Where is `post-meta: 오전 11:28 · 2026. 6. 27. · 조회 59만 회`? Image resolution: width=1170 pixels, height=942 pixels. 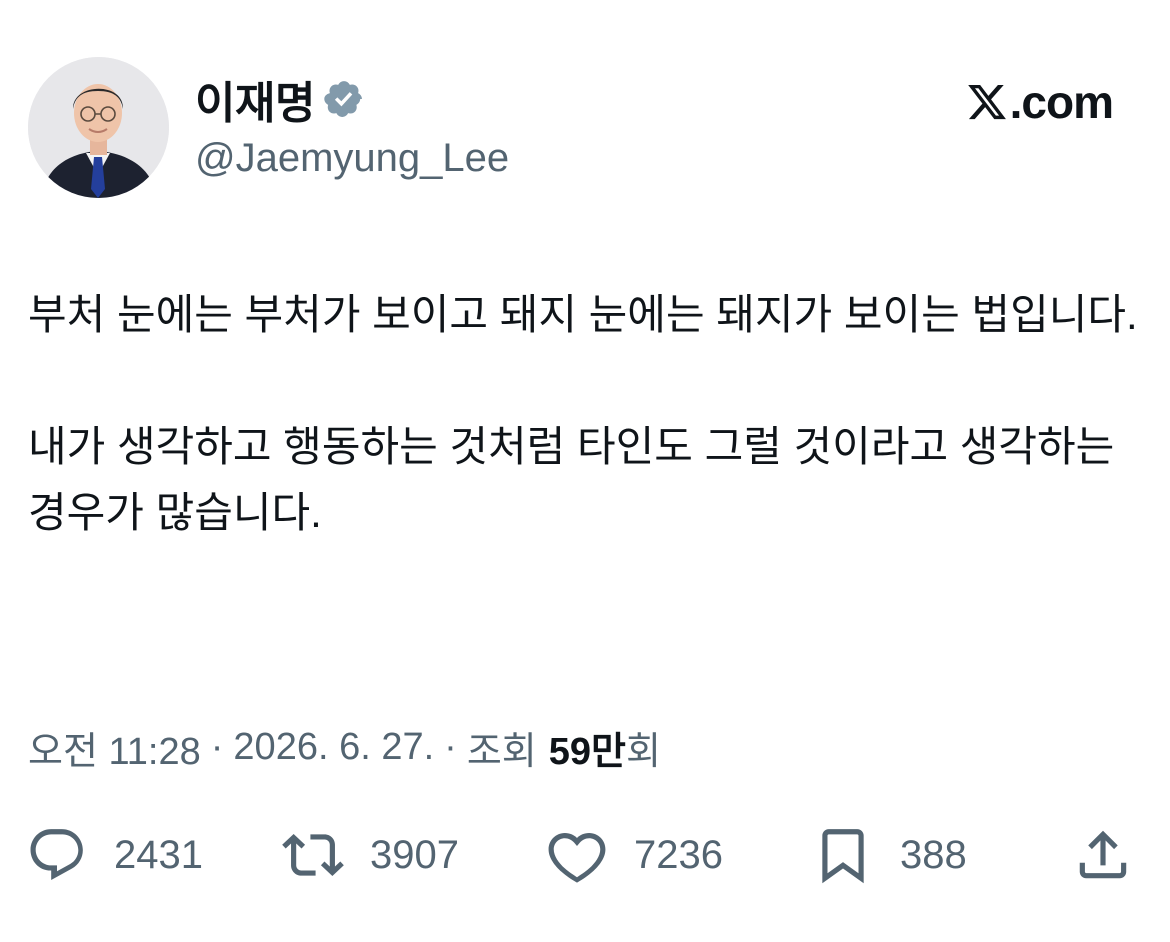
post-meta: 오전 11:28 · 2026. 6. 27. · 조회 59만 회 is located at coordinates (344, 747).